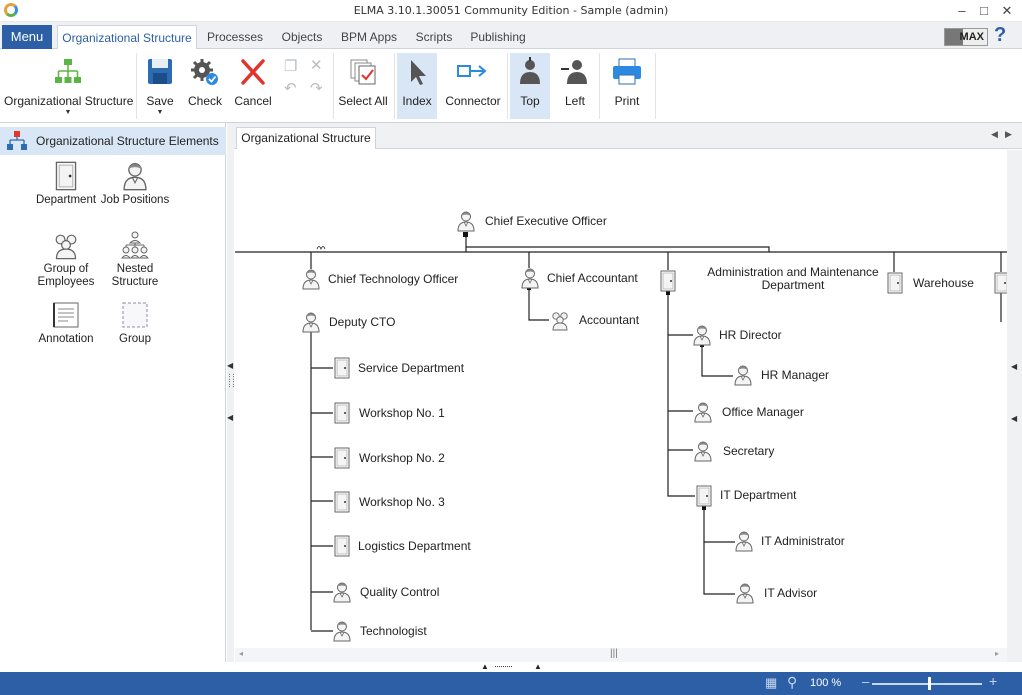 The width and height of the screenshot is (1022, 695). Describe the element at coordinates (771, 683) in the screenshot. I see `grid-icon: ▦` at that location.